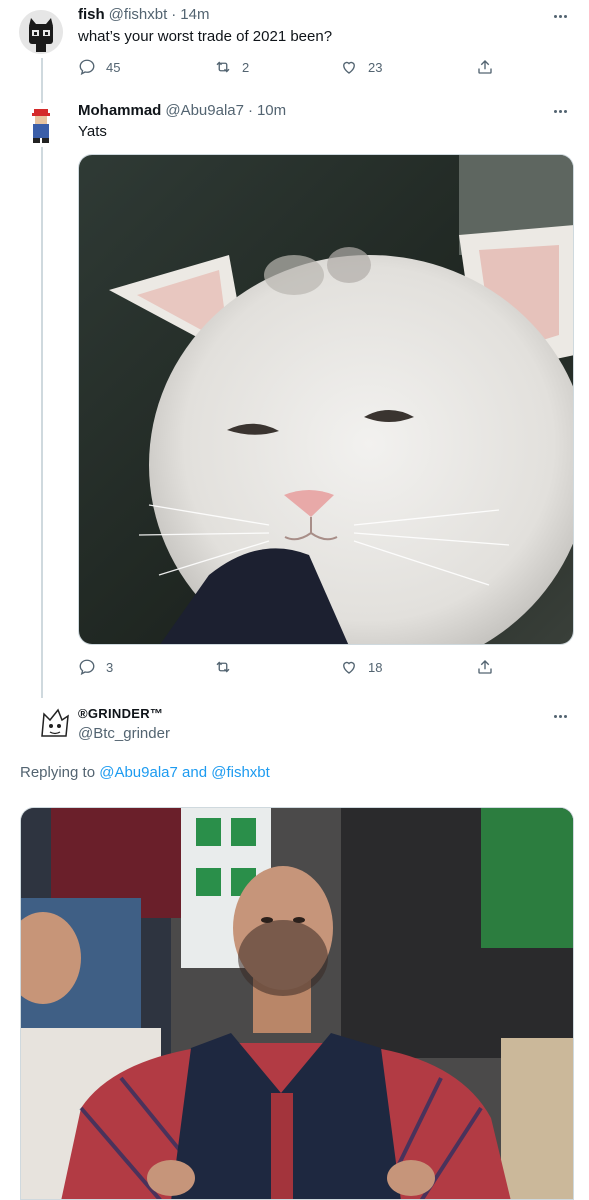 This screenshot has width=589, height=1200. What do you see at coordinates (99, 67) in the screenshot?
I see `reply-button: 45` at bounding box center [99, 67].